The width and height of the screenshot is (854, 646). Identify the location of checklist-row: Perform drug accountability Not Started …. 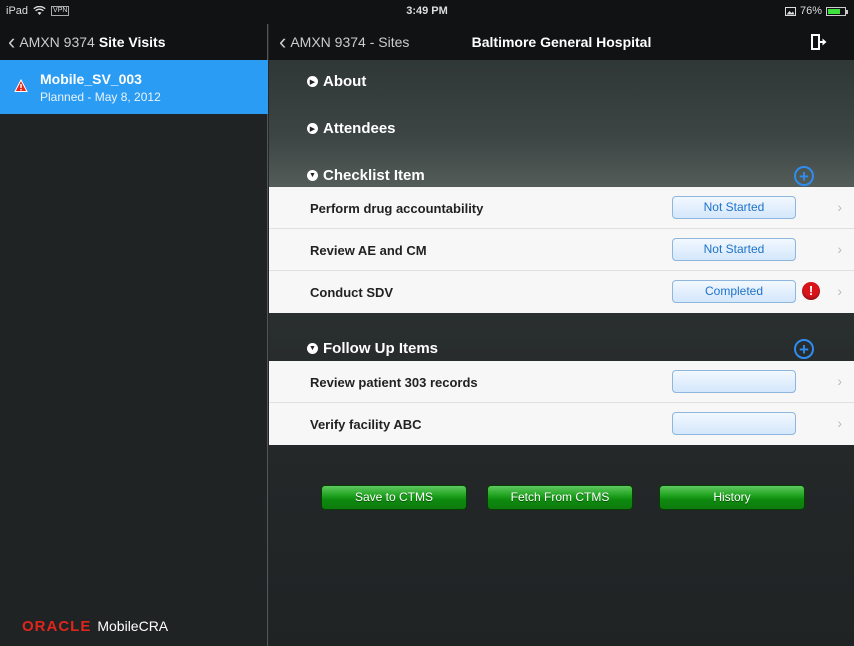
(561, 208).